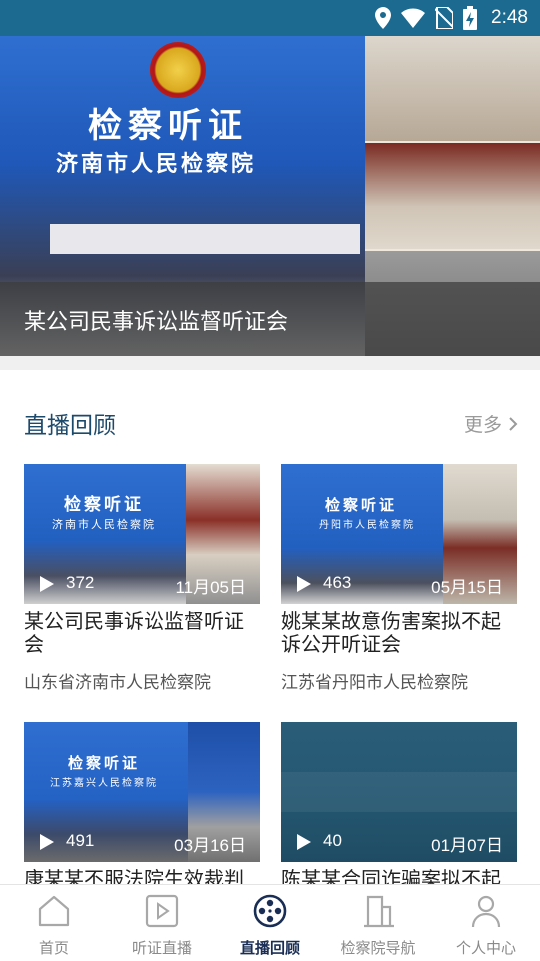 The height and width of the screenshot is (961, 540). What do you see at coordinates (444, 18) in the screenshot?
I see `no-sim-icon` at bounding box center [444, 18].